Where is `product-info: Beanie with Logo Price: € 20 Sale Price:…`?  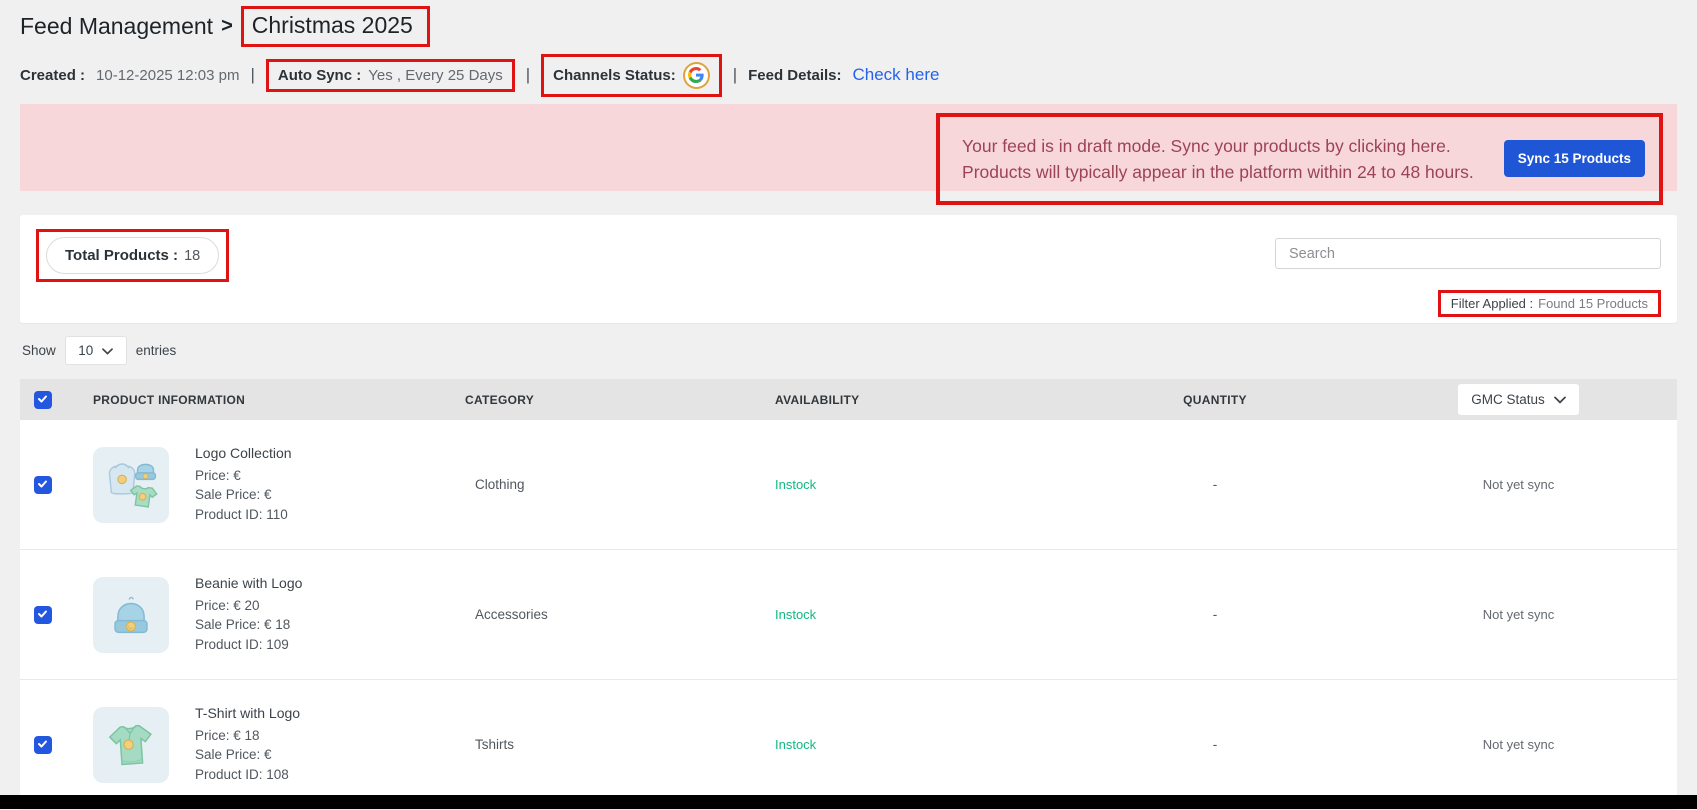
product-info: Beanie with Logo Price: € 20 Sale Price:… is located at coordinates (248, 615).